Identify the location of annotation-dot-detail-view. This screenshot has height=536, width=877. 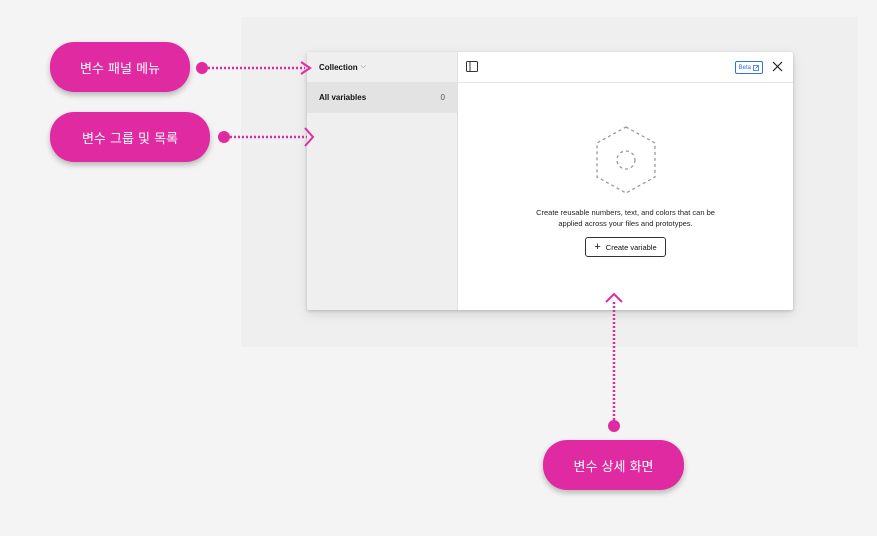
(614, 426).